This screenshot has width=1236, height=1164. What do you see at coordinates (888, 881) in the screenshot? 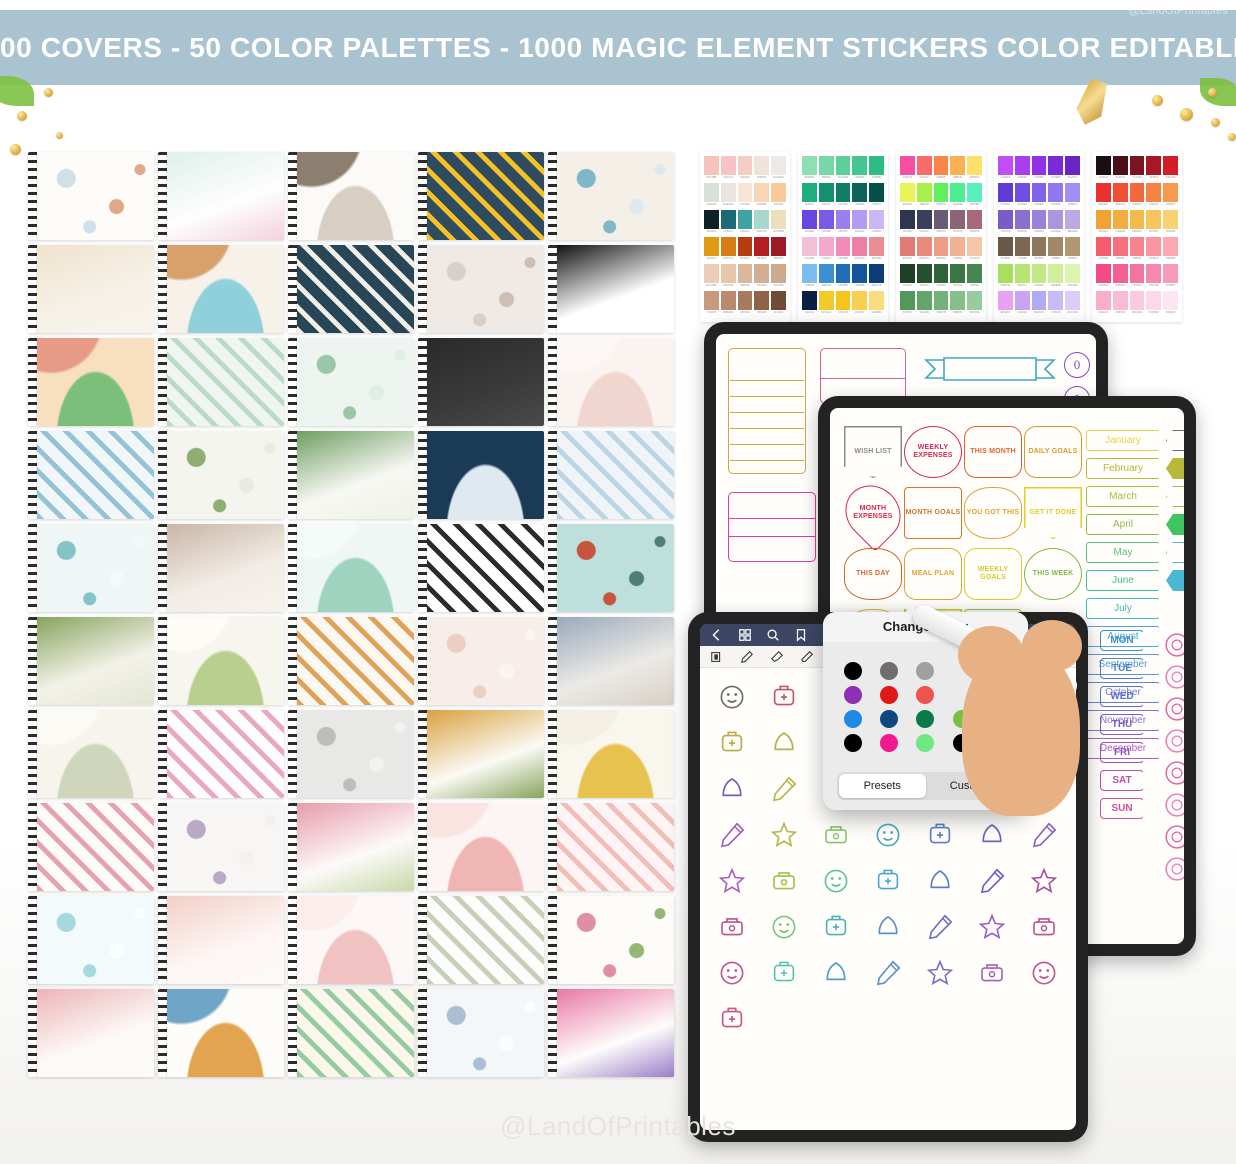
I see `airplane-icon` at bounding box center [888, 881].